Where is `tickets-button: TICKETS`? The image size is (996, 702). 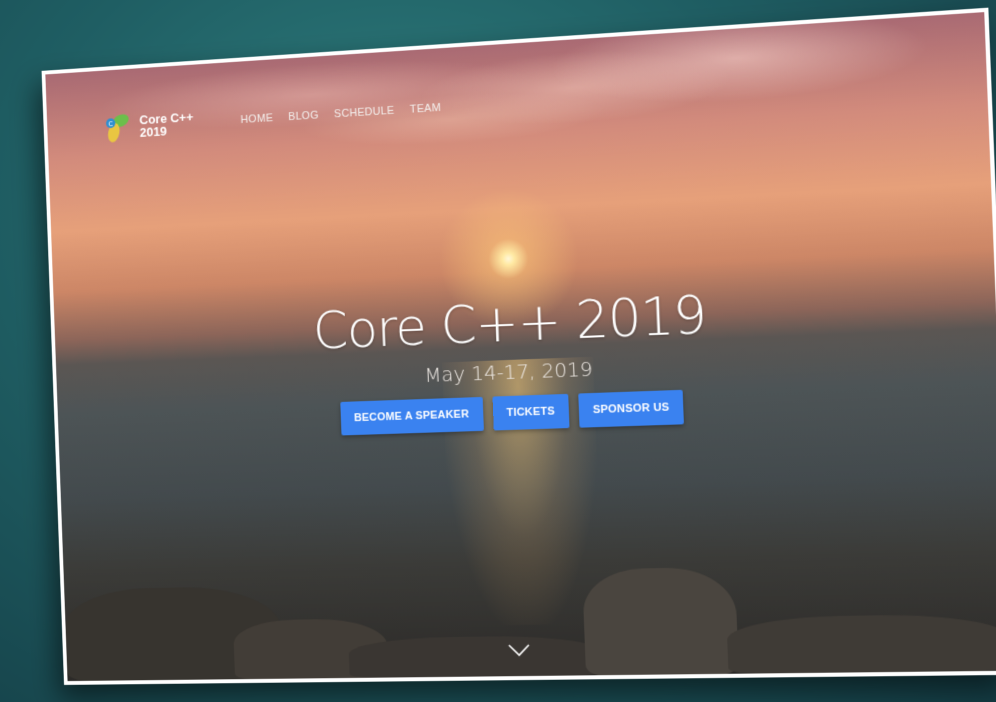
tickets-button: TICKETS is located at coordinates (530, 412).